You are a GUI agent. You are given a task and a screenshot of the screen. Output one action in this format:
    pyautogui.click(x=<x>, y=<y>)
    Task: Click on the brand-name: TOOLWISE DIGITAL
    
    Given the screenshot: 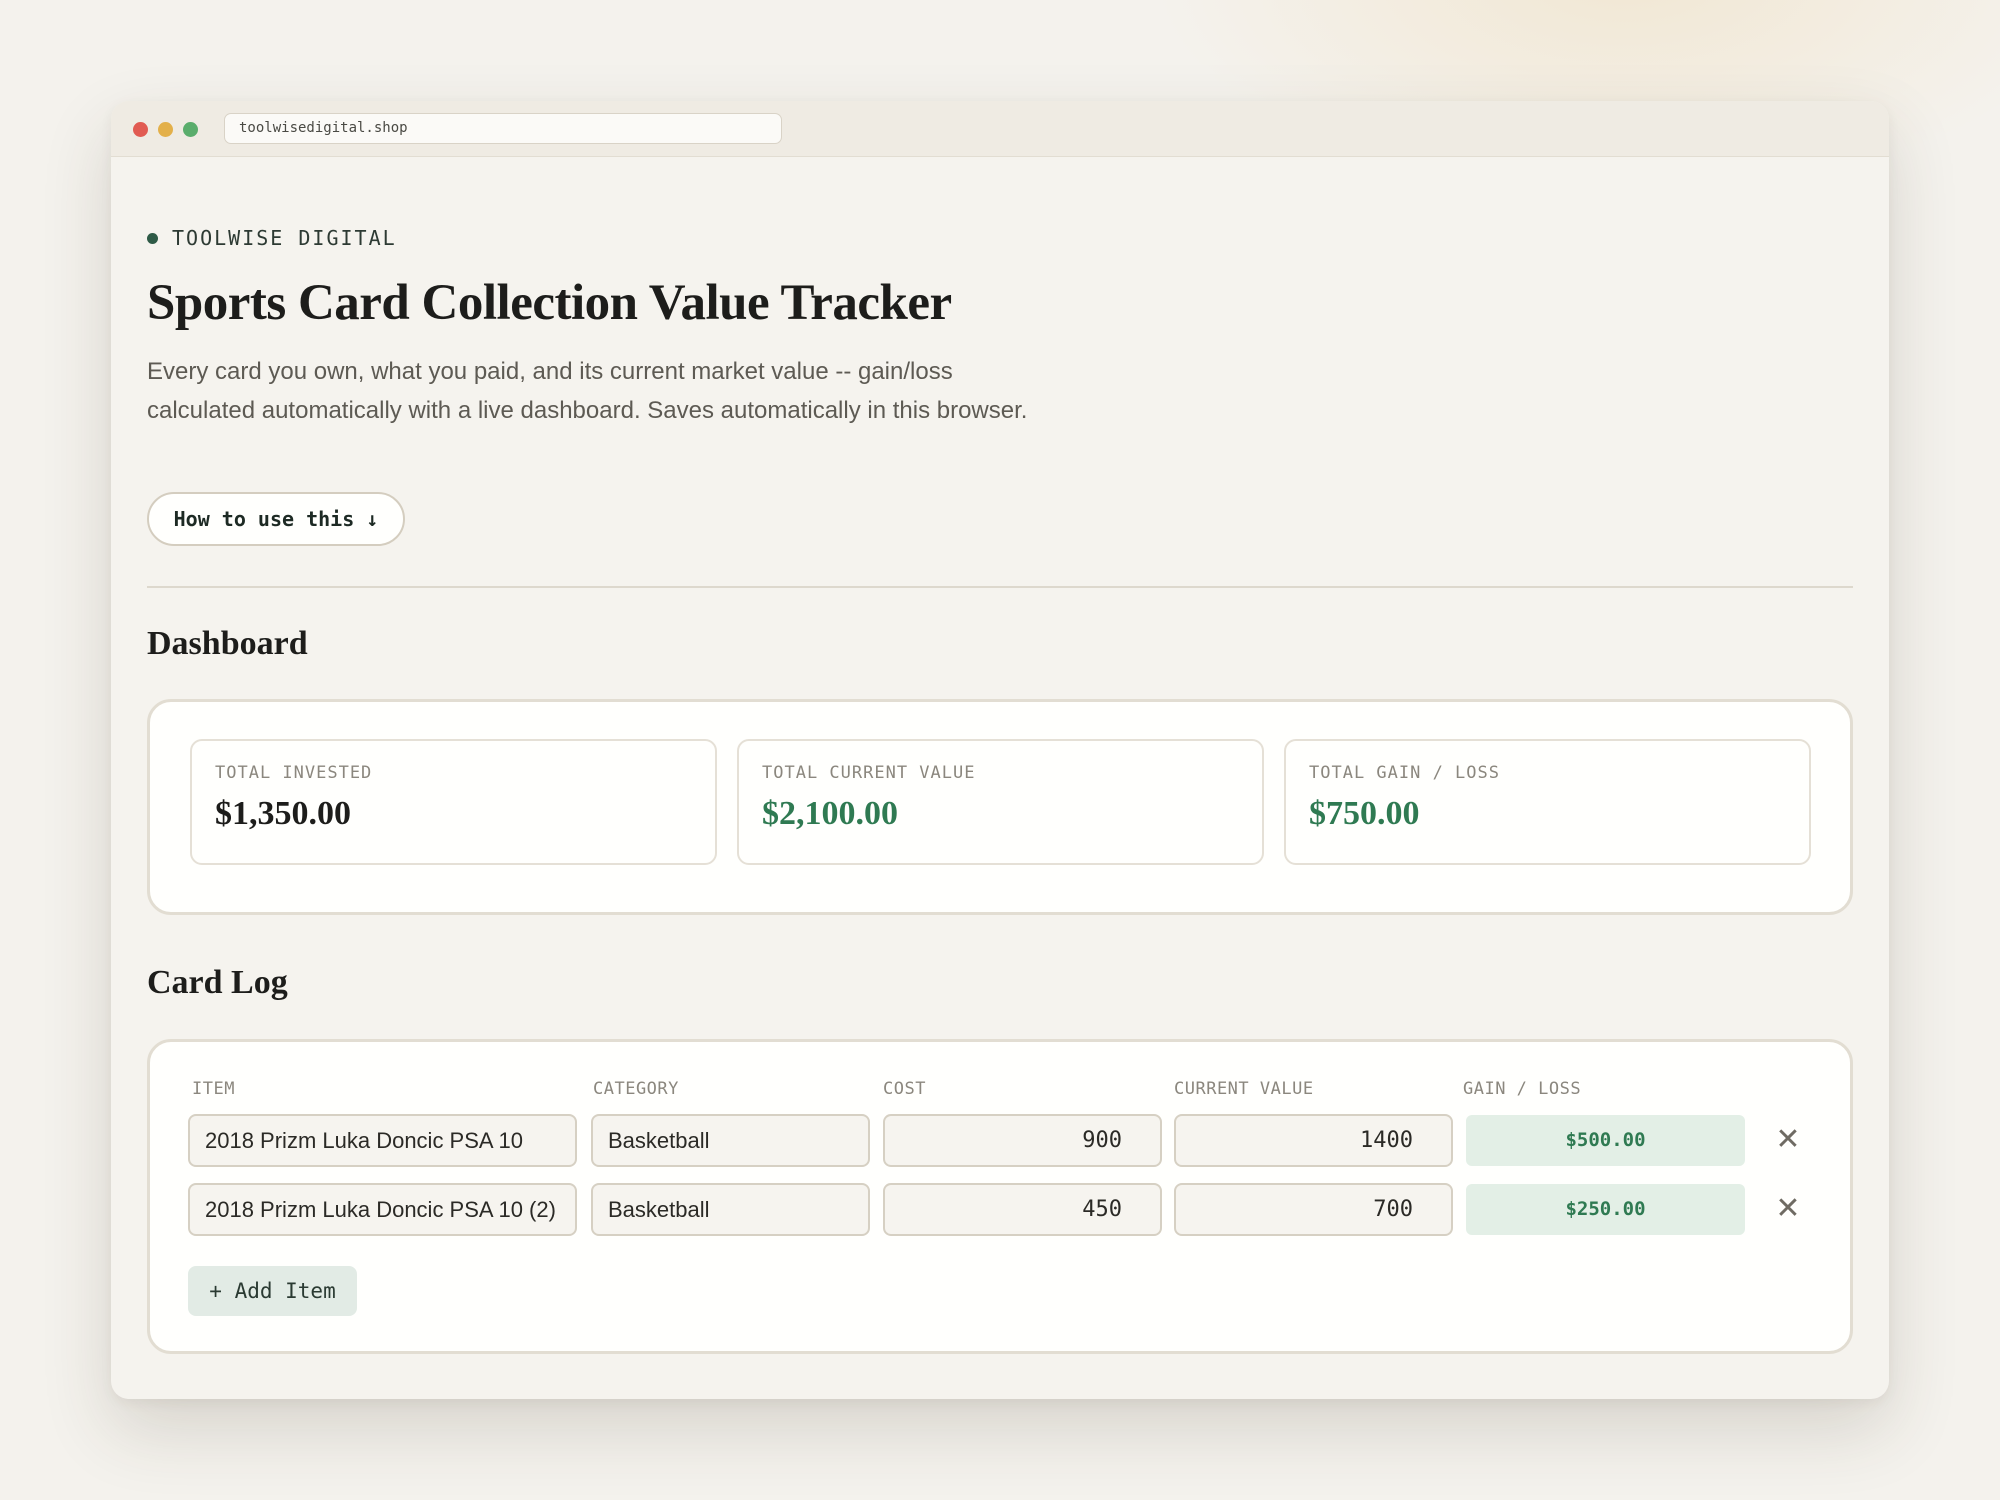 What is the action you would take?
    pyautogui.click(x=284, y=238)
    